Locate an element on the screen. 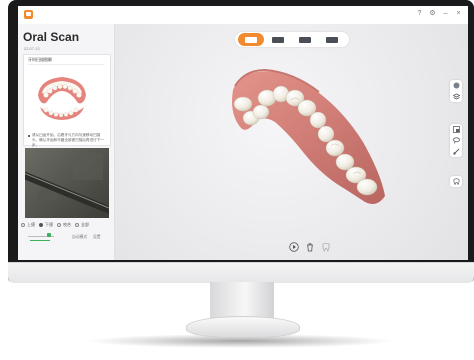 The height and width of the screenshot is (360, 474). monitor-stand-foot is located at coordinates (243, 327).